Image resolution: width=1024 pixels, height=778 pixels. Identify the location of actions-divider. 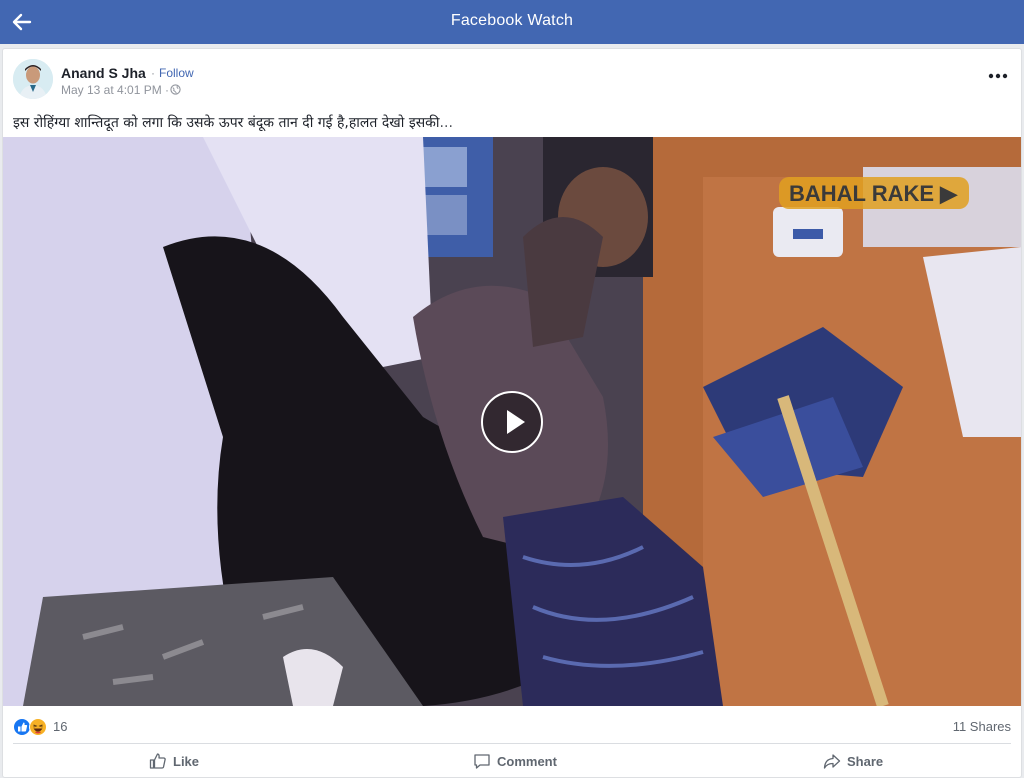
(512, 743).